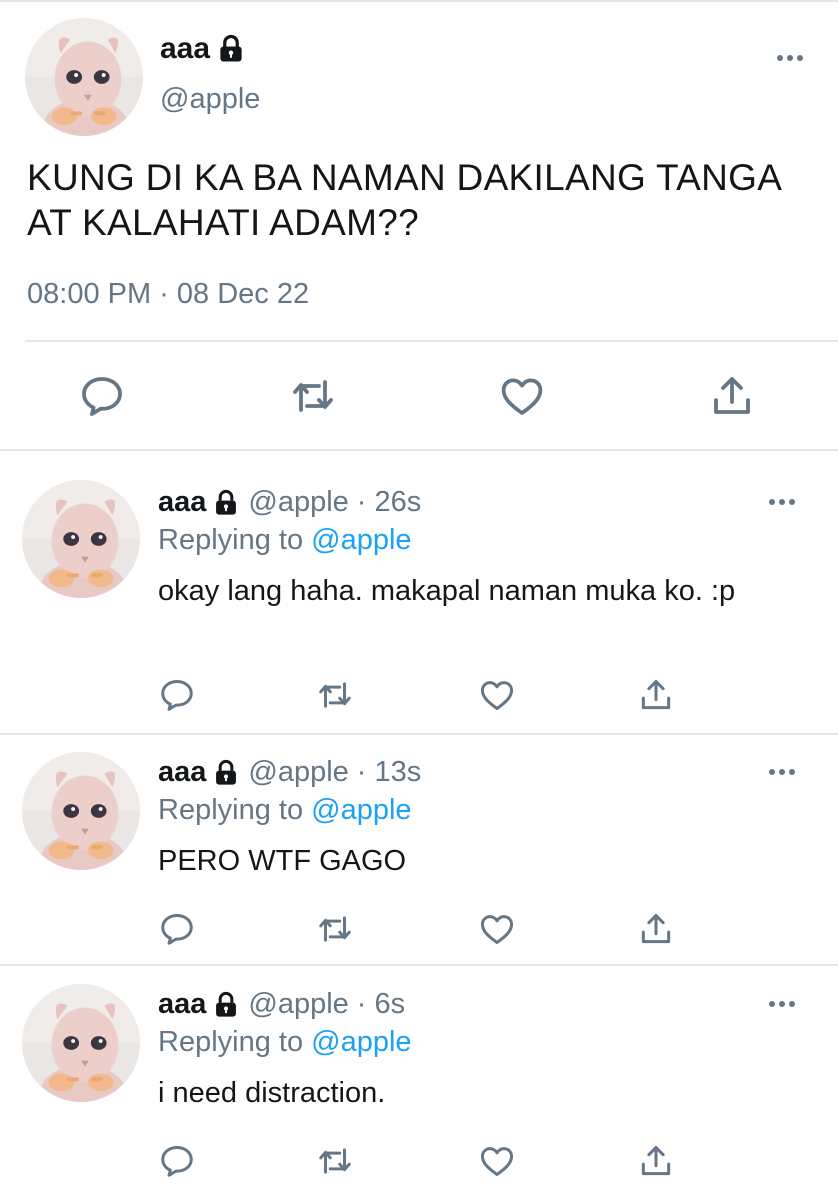 This screenshot has width=838, height=1200. What do you see at coordinates (272, 1093) in the screenshot?
I see `tweet-text: i need distraction.` at bounding box center [272, 1093].